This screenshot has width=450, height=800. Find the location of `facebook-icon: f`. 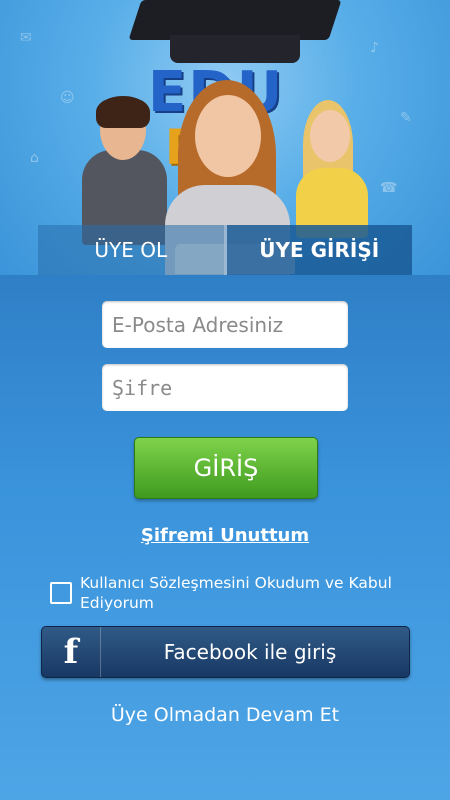

facebook-icon: f is located at coordinates (71, 652).